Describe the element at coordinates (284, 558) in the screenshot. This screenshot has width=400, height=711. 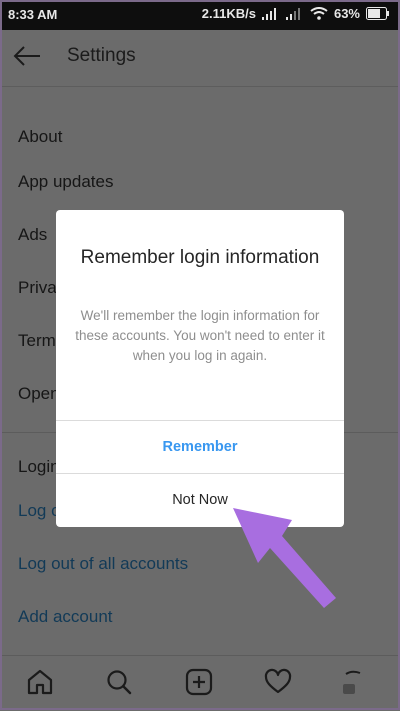
I see `pointer-arrow-icon` at that location.